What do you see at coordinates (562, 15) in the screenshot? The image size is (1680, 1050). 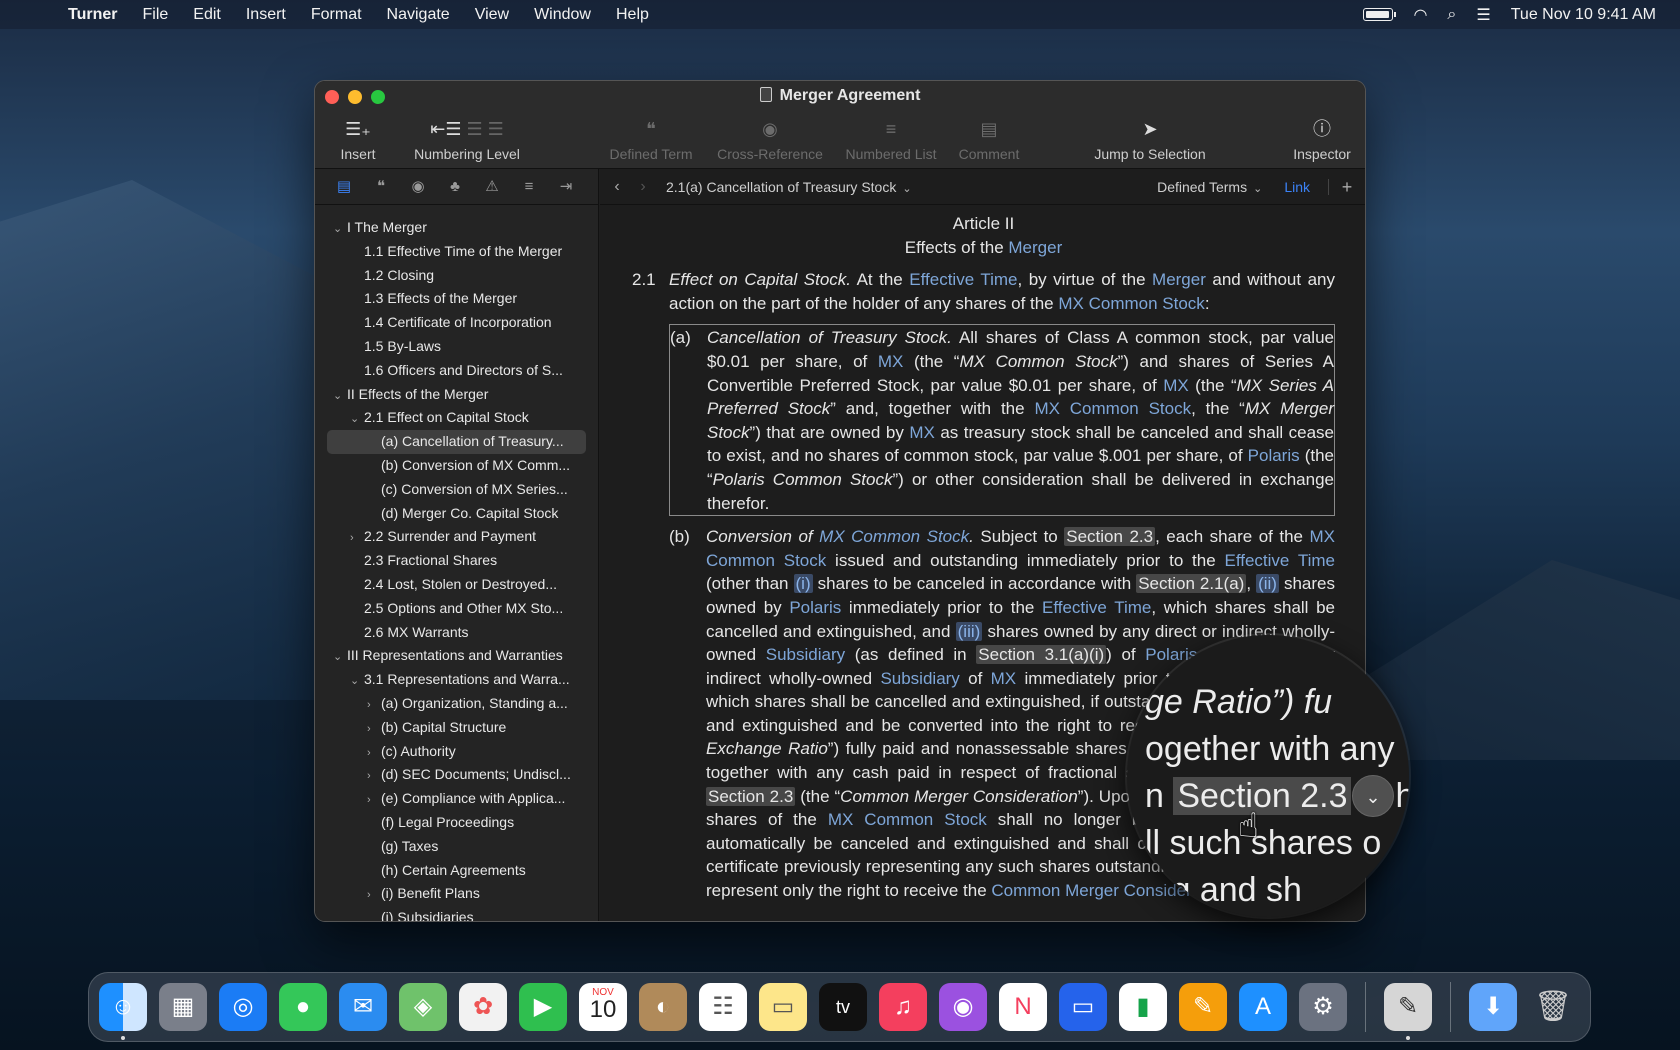 I see `menu-window: Window` at bounding box center [562, 15].